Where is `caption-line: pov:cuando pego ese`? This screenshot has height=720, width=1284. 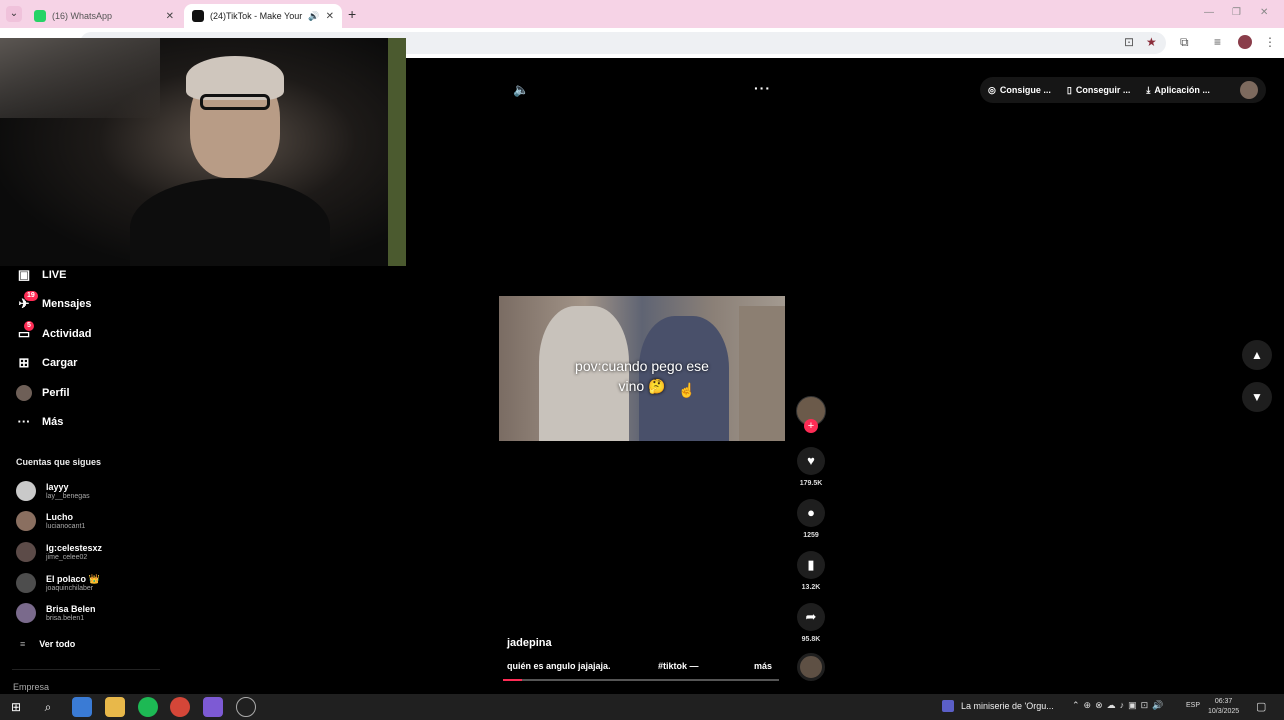 caption-line: pov:cuando pego ese is located at coordinates (642, 366).